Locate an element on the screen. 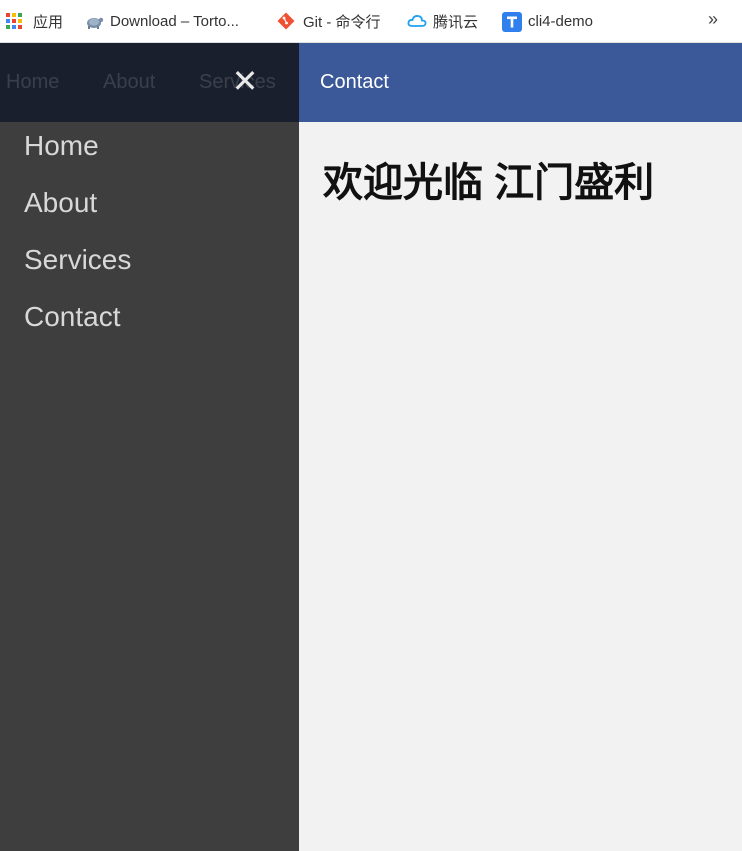 This screenshot has width=742, height=851. nav-link-home: Home is located at coordinates (32, 82).